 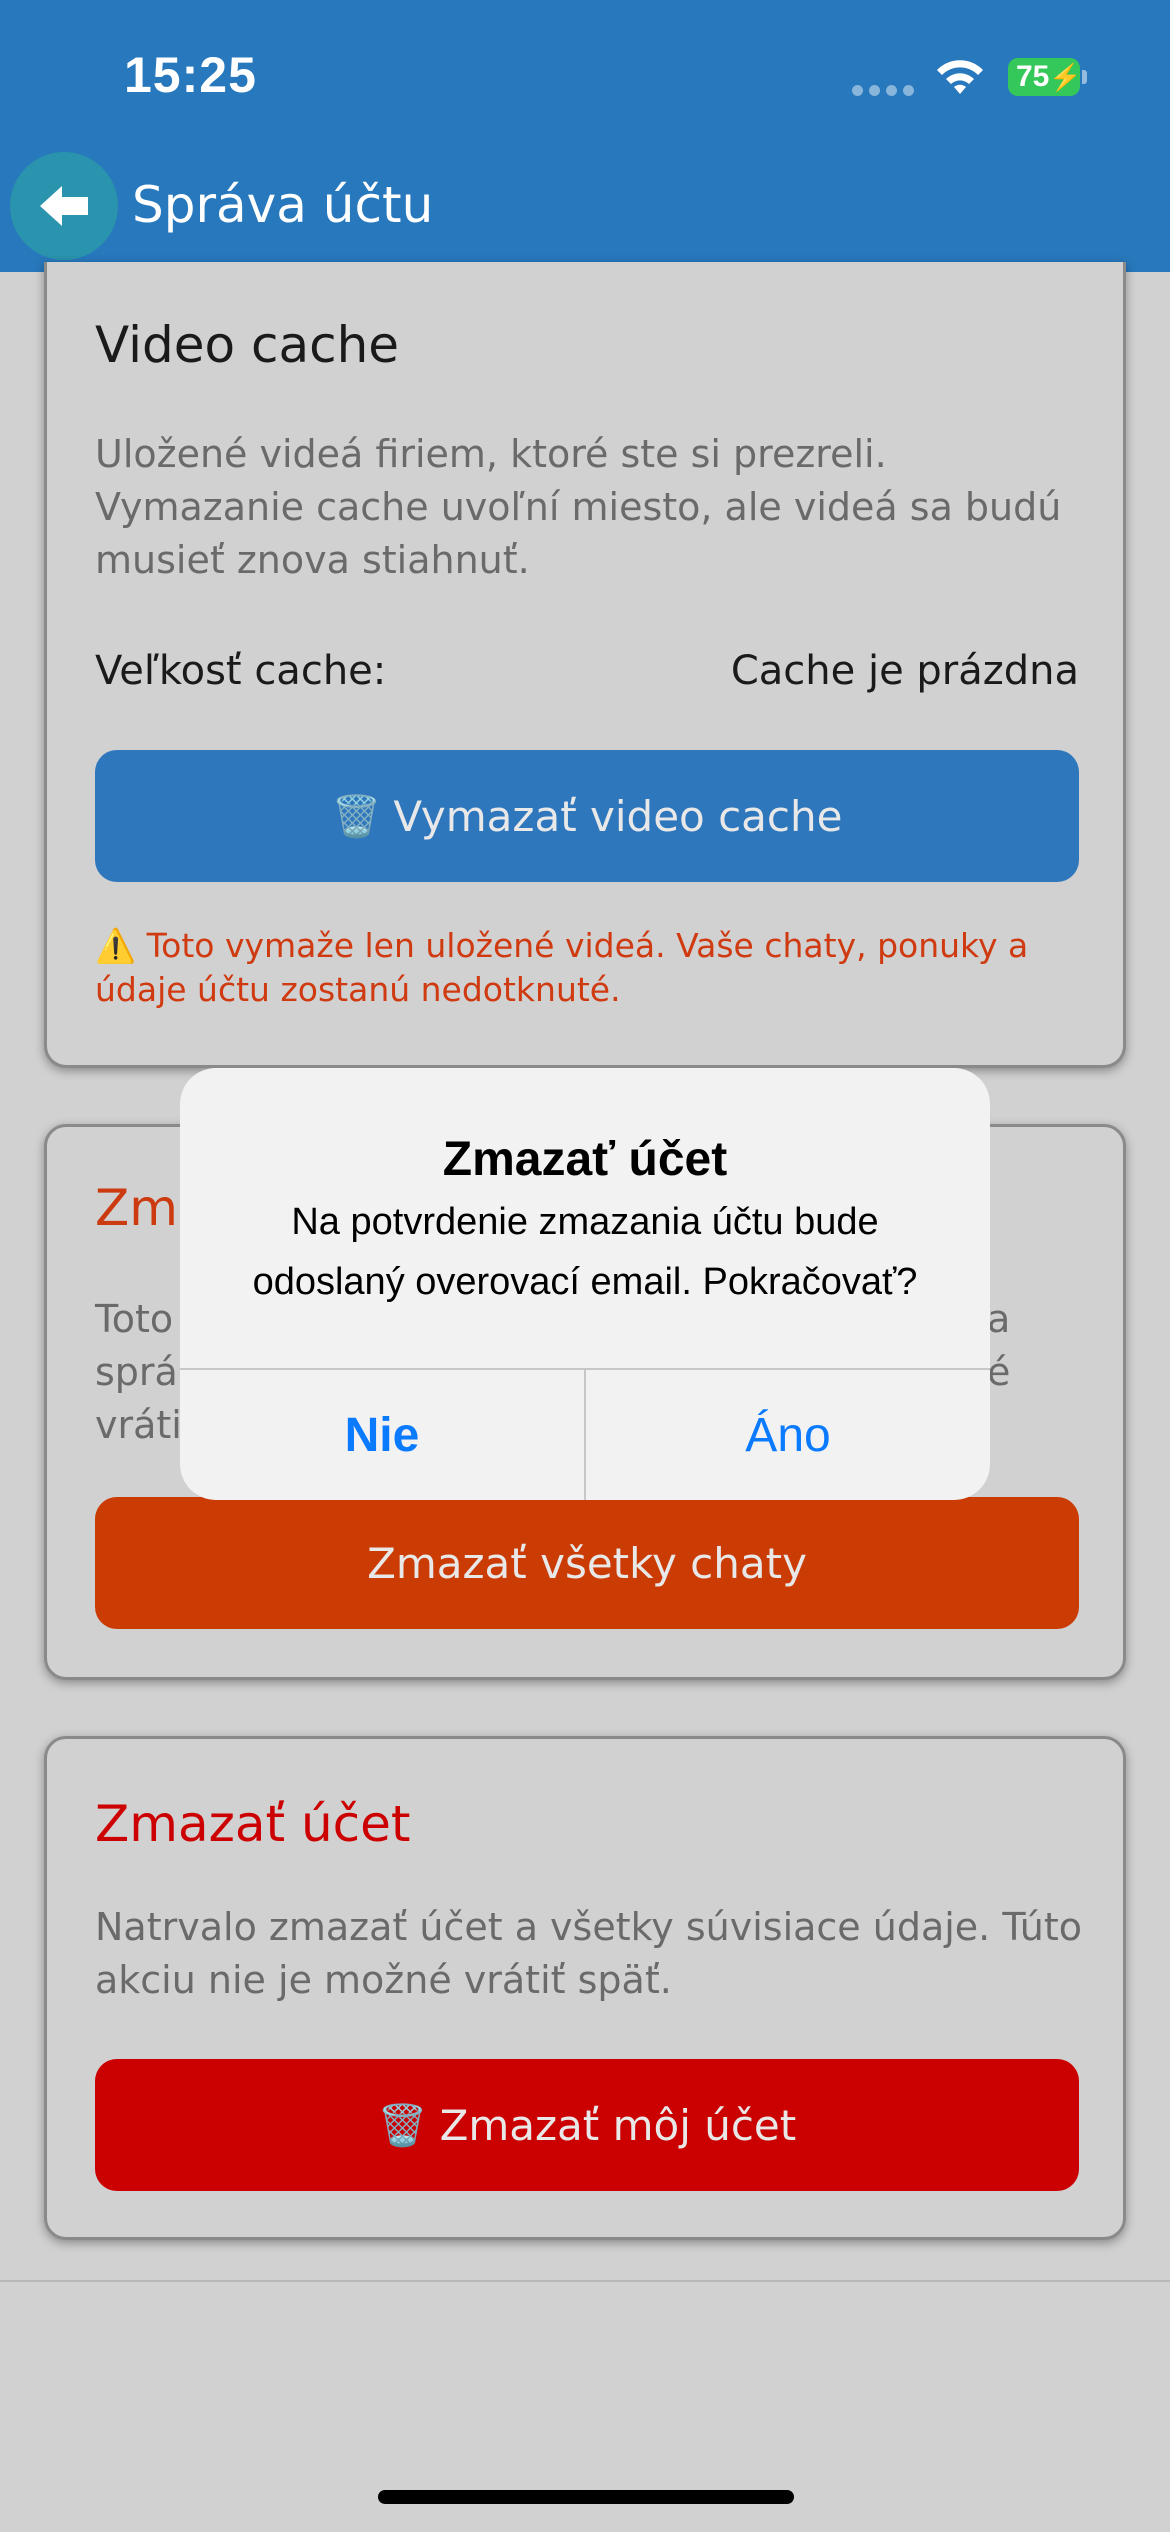 I want to click on delete-chats-line-2: sprá, so click(x=136, y=1372).